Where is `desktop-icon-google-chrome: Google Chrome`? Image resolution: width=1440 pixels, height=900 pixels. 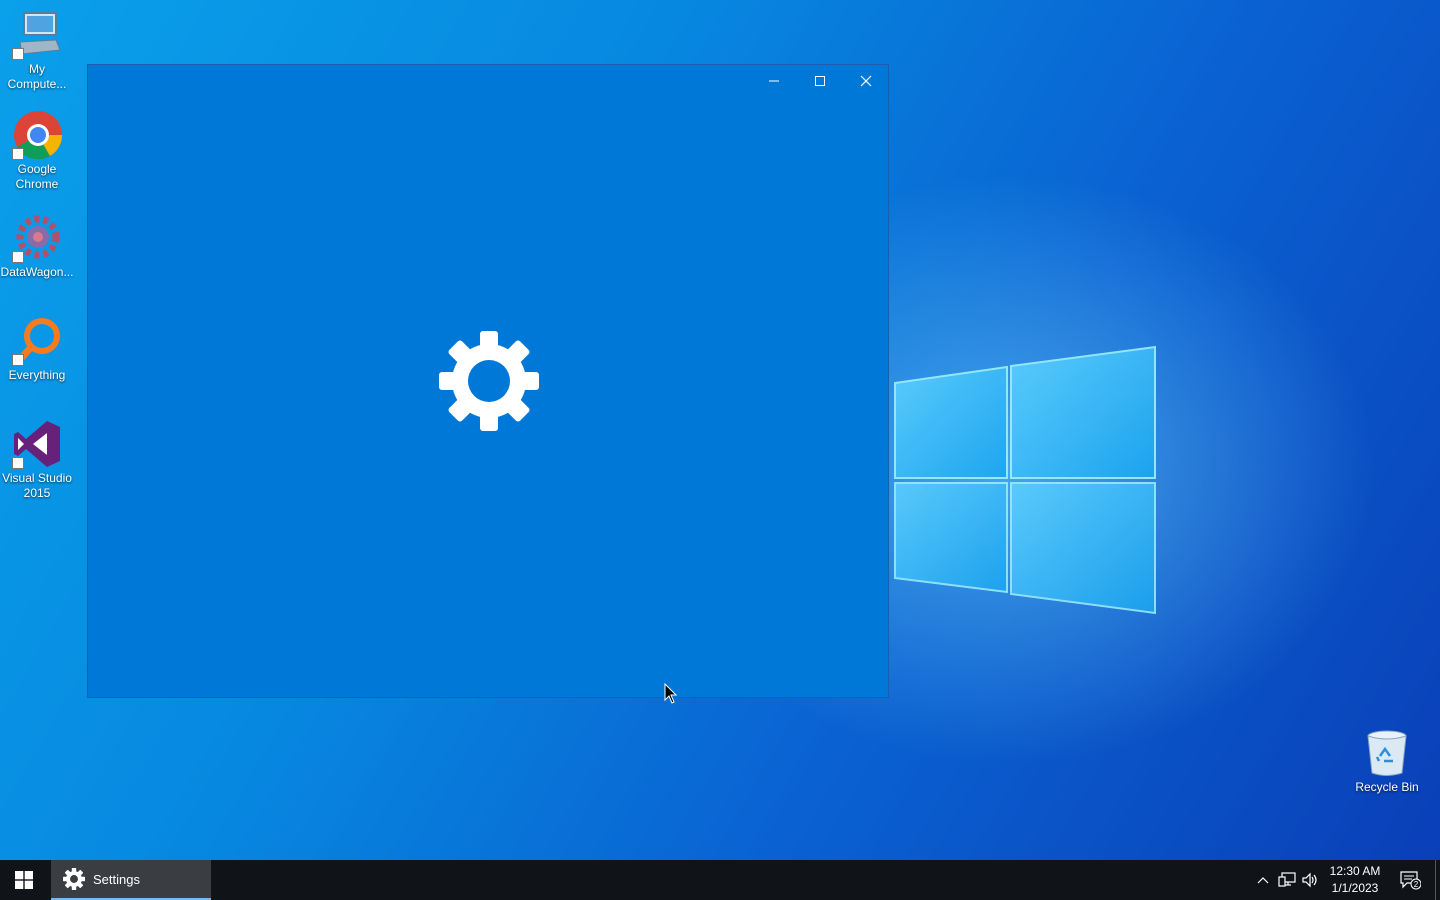
desktop-icon-google-chrome: Google Chrome is located at coordinates (37, 151).